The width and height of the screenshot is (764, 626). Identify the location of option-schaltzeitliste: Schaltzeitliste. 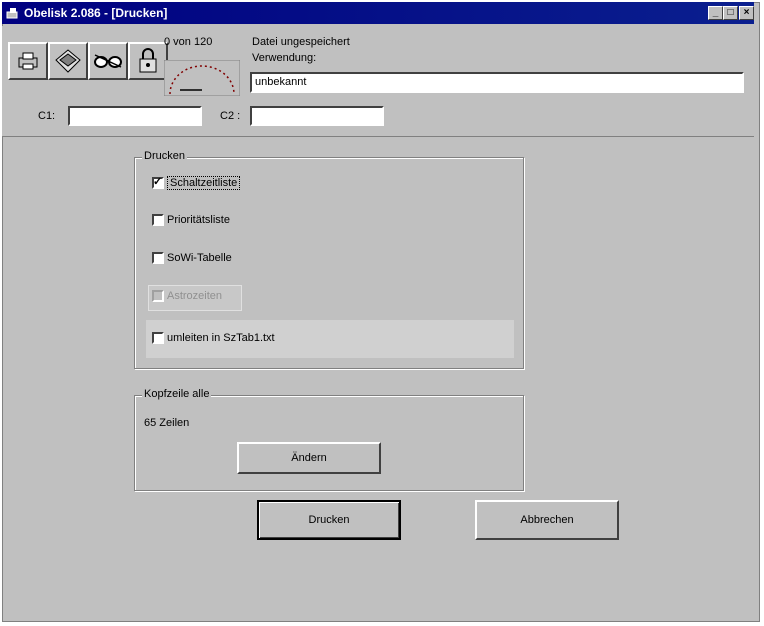
(196, 182).